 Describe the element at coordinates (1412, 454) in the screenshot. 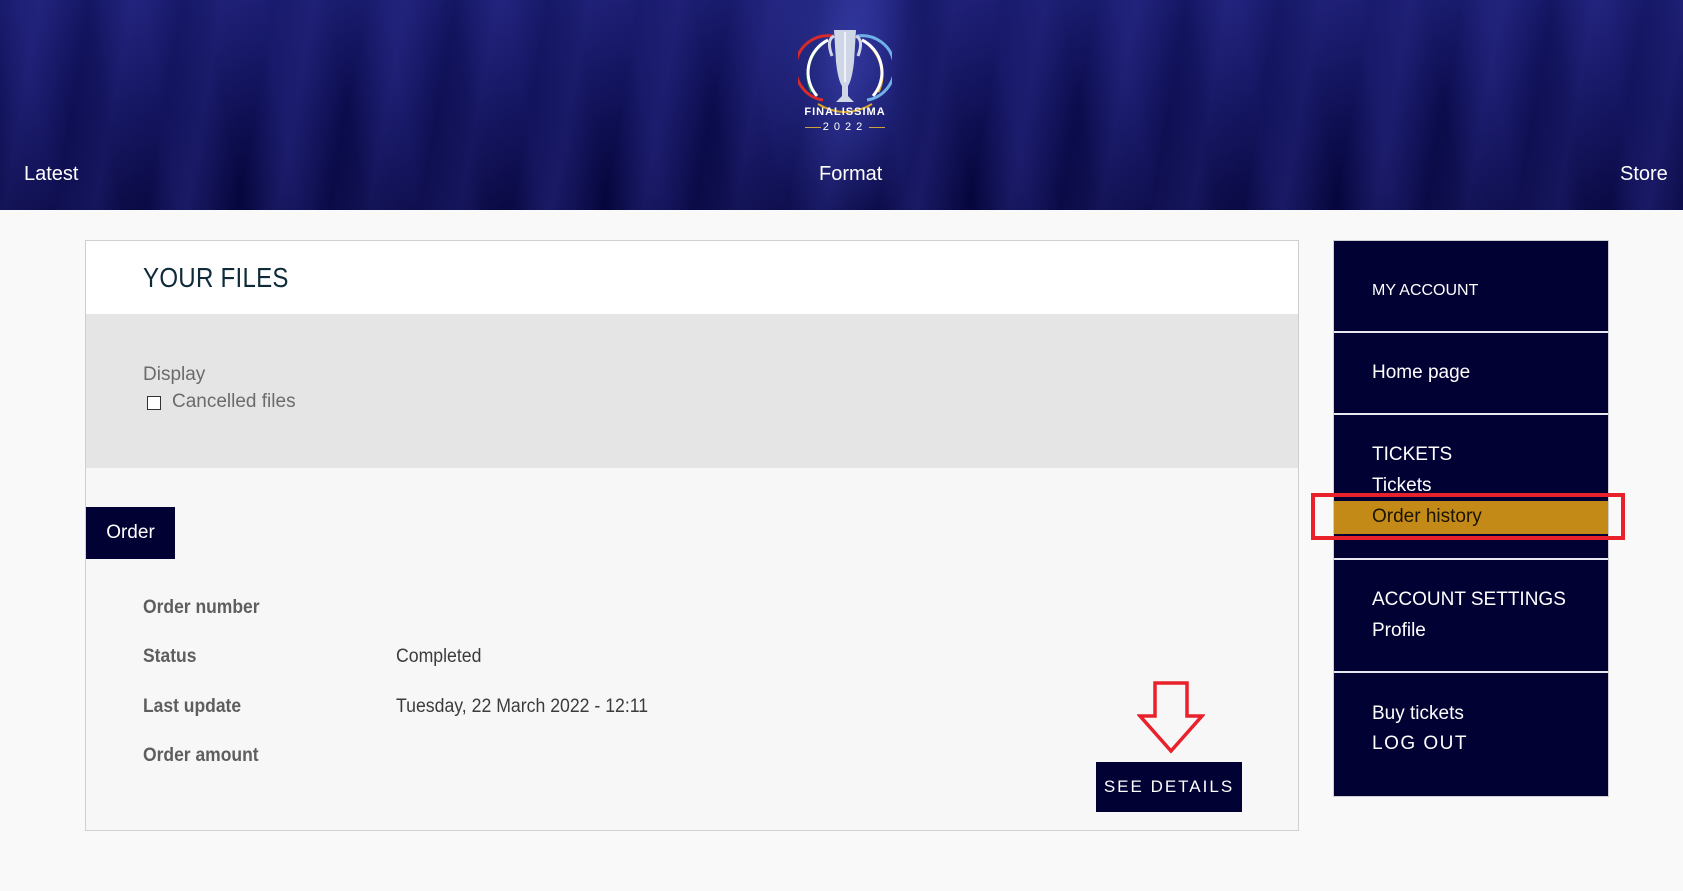

I see `sidebar-heading-tickets: TICKETS` at that location.